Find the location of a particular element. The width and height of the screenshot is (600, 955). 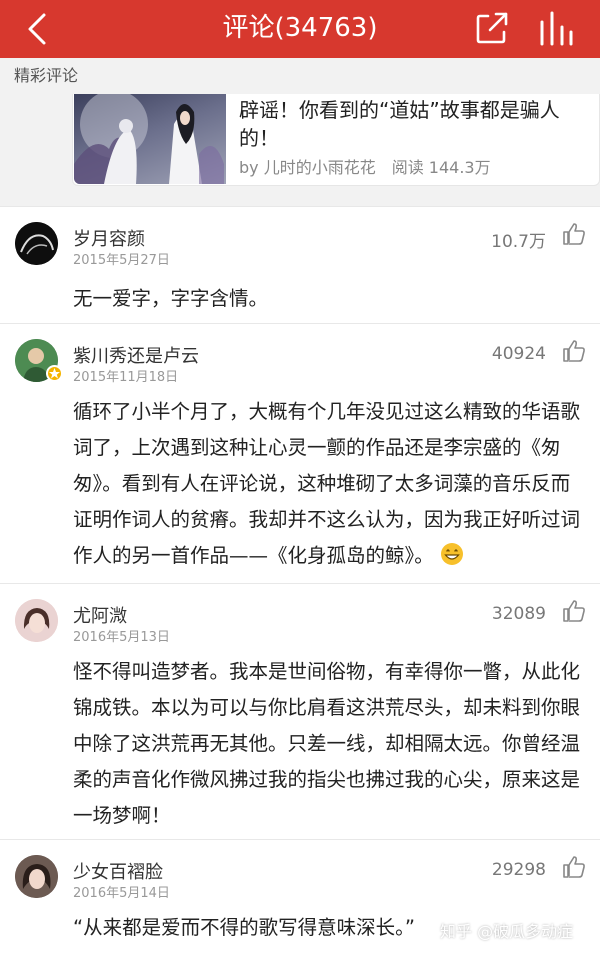

top-bar: 评论(34763) is located at coordinates (300, 29).